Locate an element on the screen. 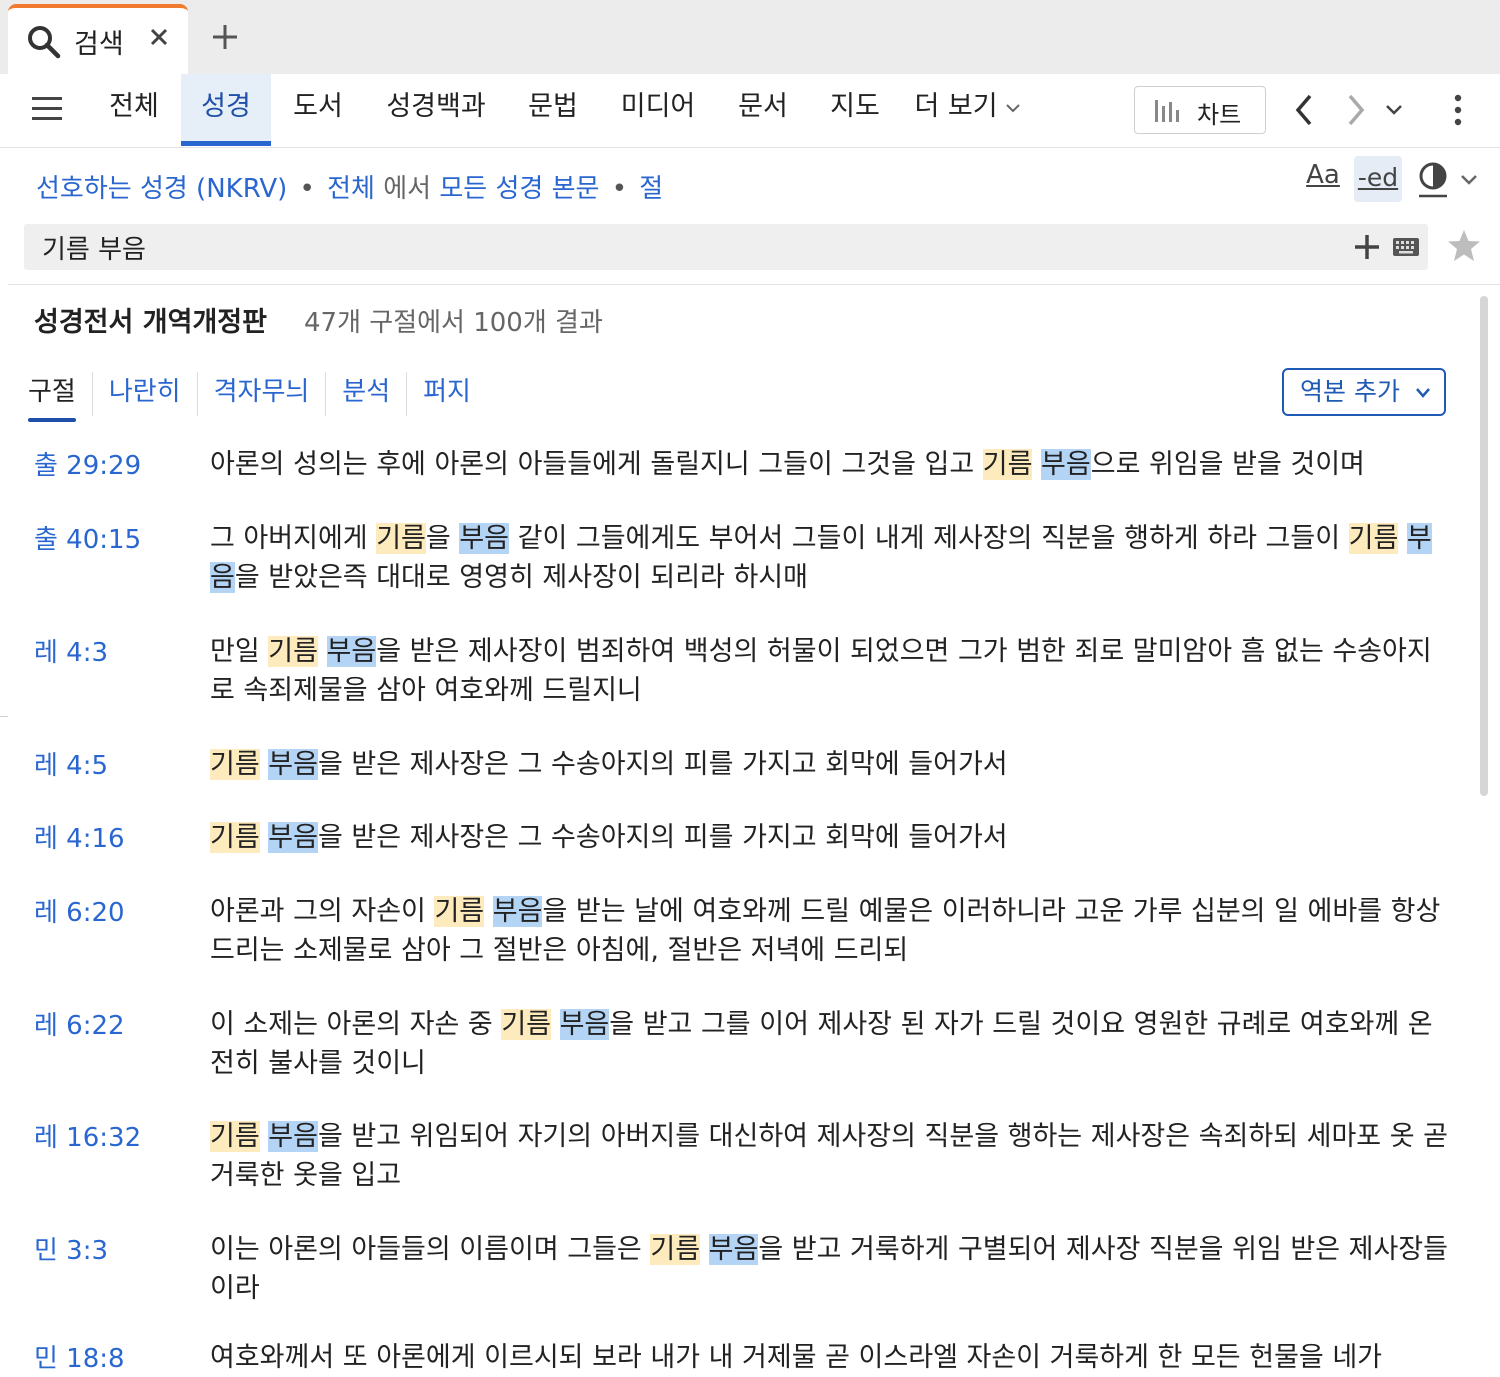 Image resolution: width=1500 pixels, height=1377 pixels. scope-unit: 절 is located at coordinates (651, 189).